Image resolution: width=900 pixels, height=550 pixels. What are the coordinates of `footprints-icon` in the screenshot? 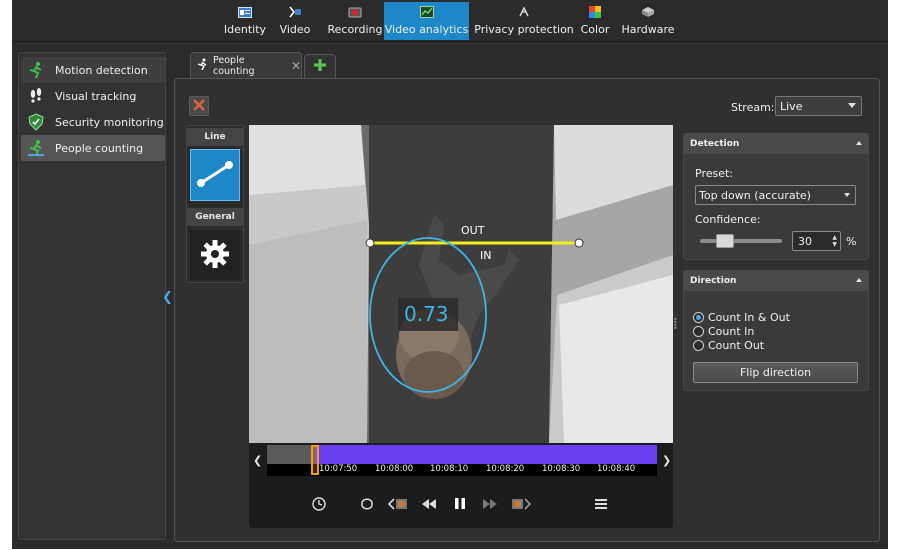 It's located at (36, 96).